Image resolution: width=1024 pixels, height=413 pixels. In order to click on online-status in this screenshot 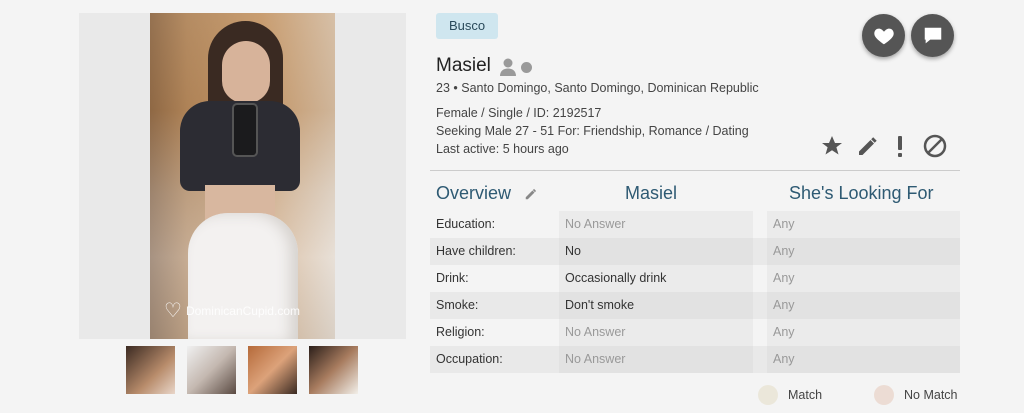, I will do `click(515, 67)`.